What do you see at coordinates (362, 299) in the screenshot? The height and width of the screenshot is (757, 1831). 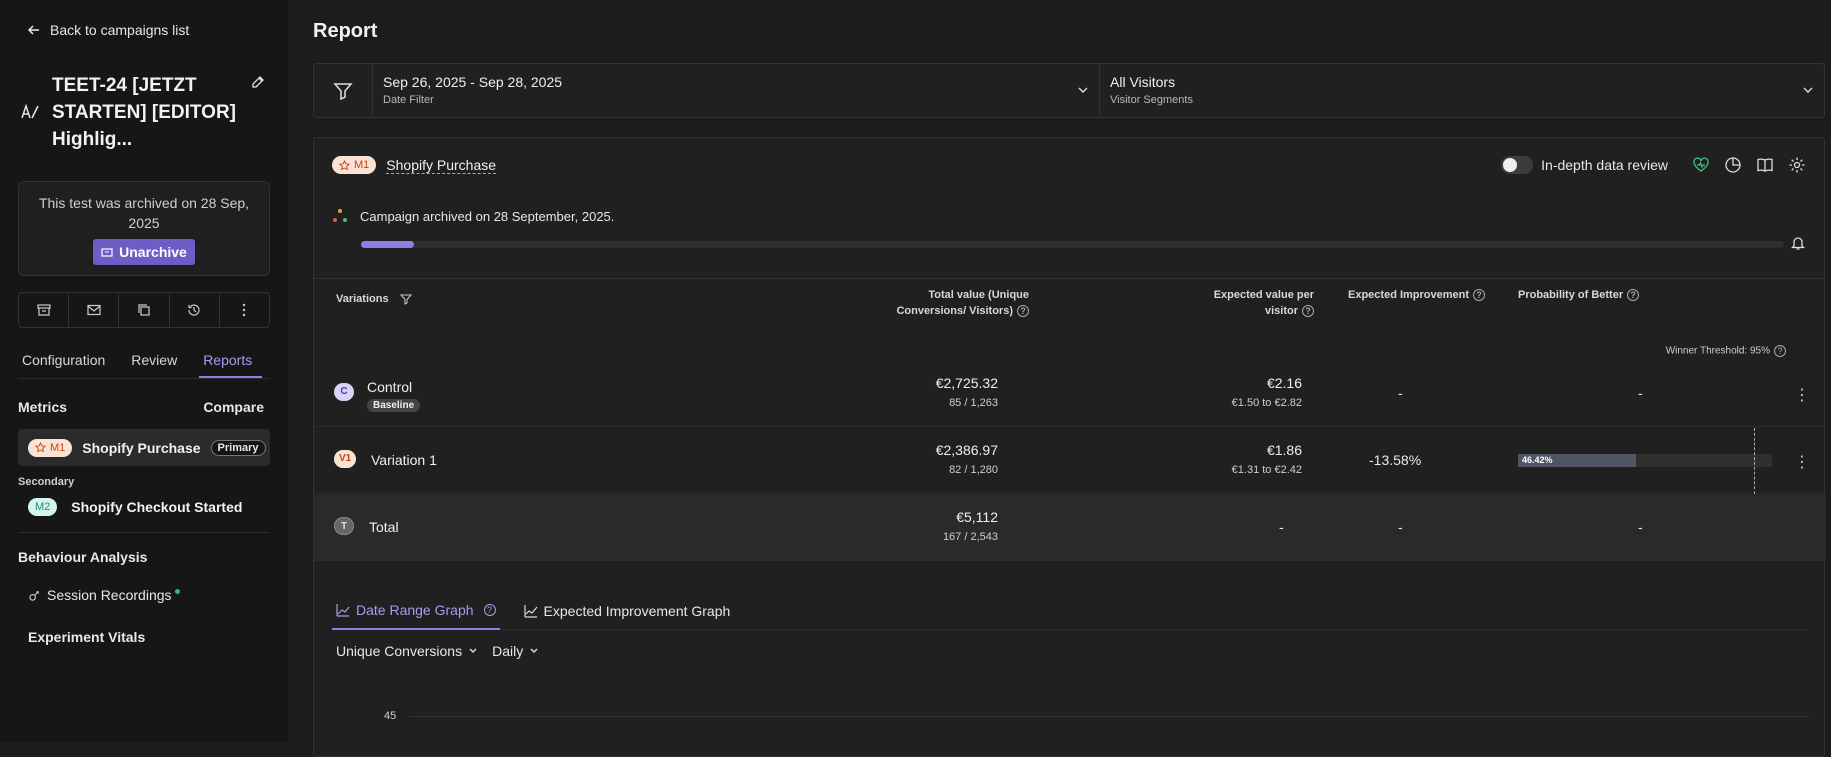 I see `column-variations-label: Variations` at bounding box center [362, 299].